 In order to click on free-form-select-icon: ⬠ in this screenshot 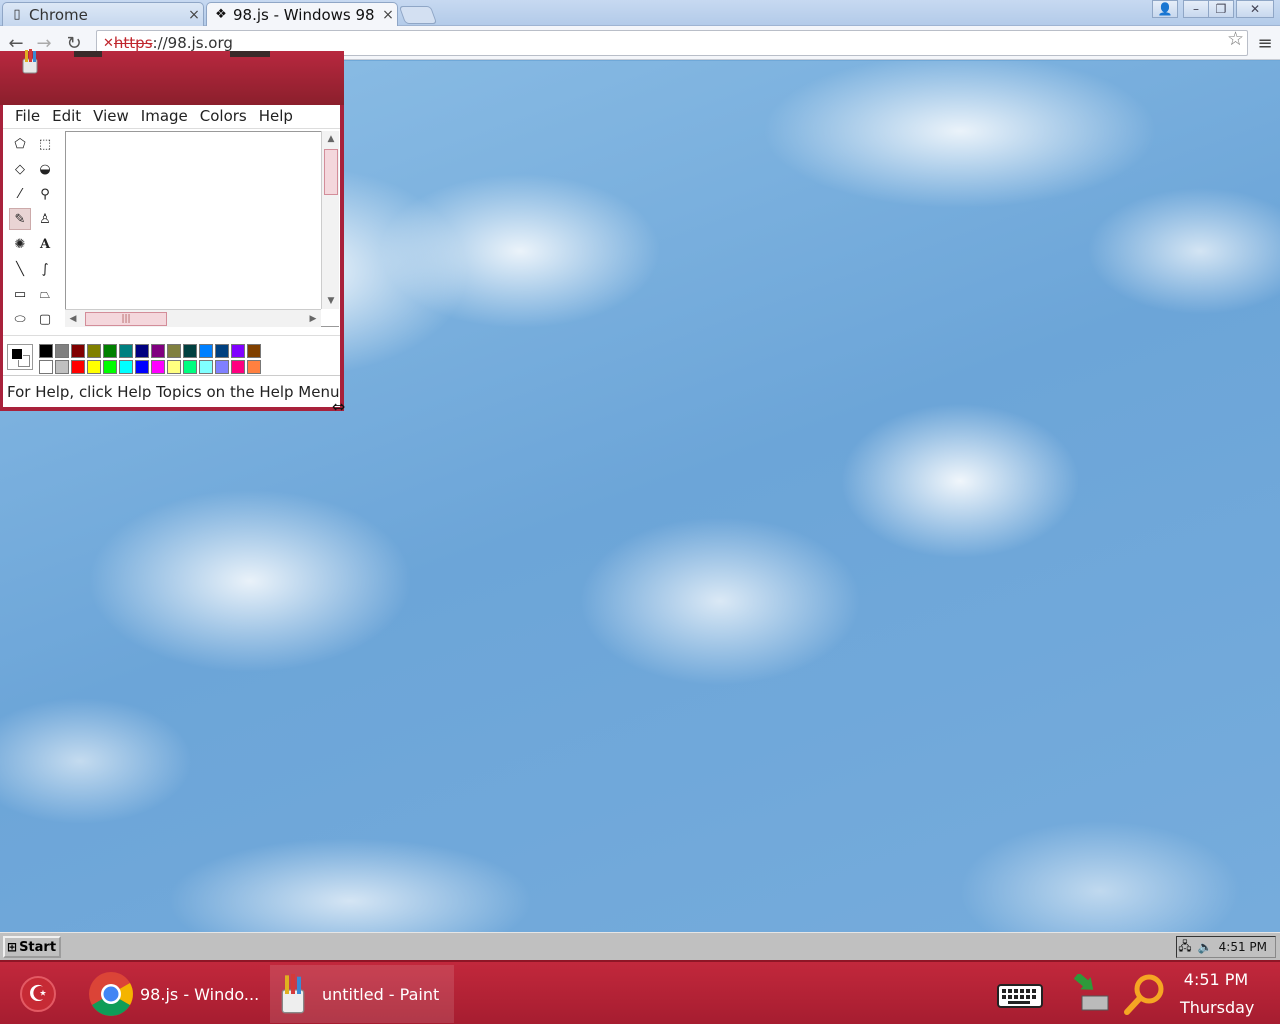, I will do `click(20, 144)`.